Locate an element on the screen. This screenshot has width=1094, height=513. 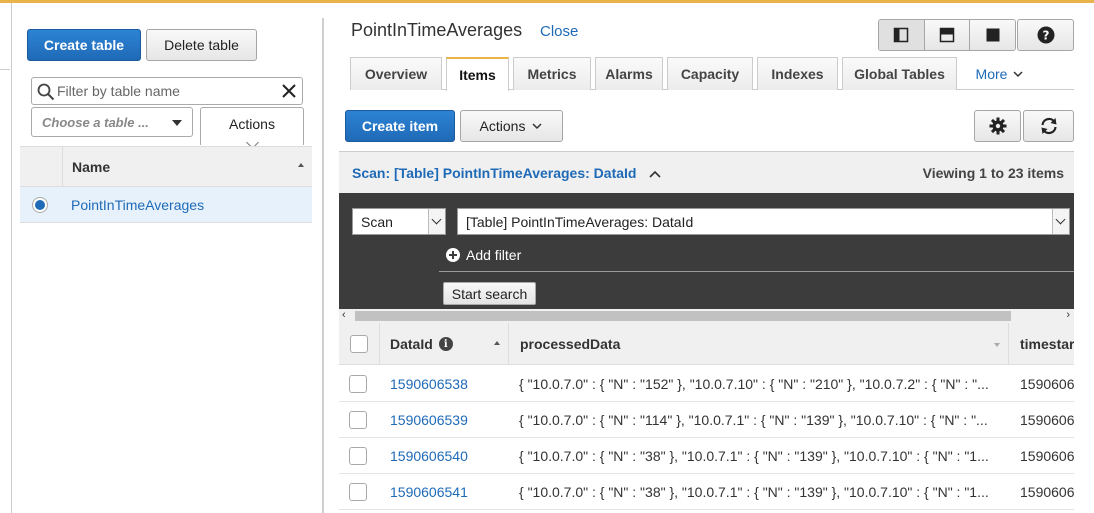
add-filter-button: Add filter is located at coordinates (483, 255).